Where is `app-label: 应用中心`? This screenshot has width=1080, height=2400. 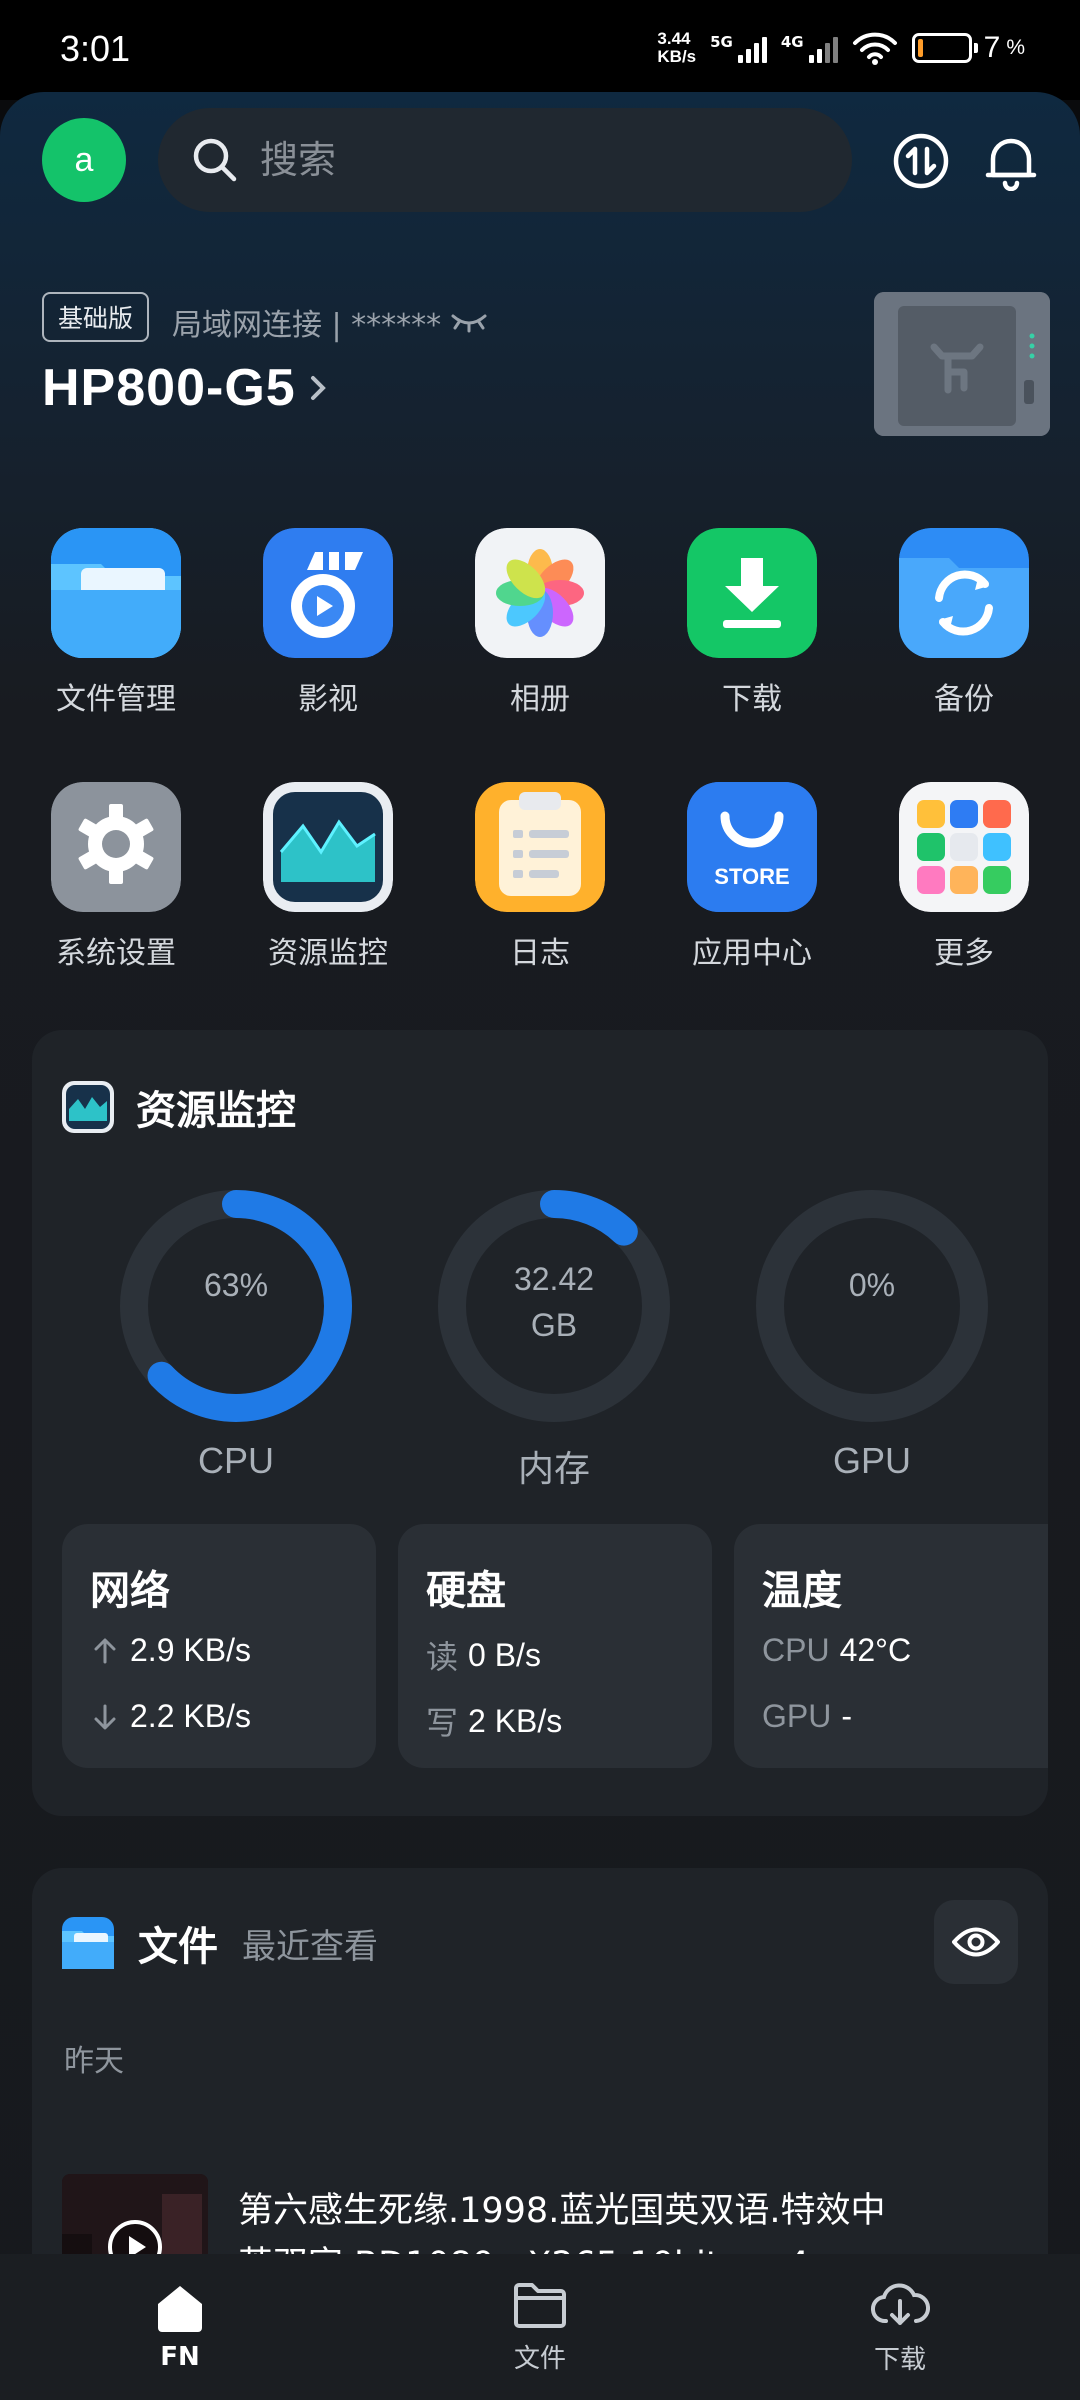
app-label: 应用中心 is located at coordinates (752, 953).